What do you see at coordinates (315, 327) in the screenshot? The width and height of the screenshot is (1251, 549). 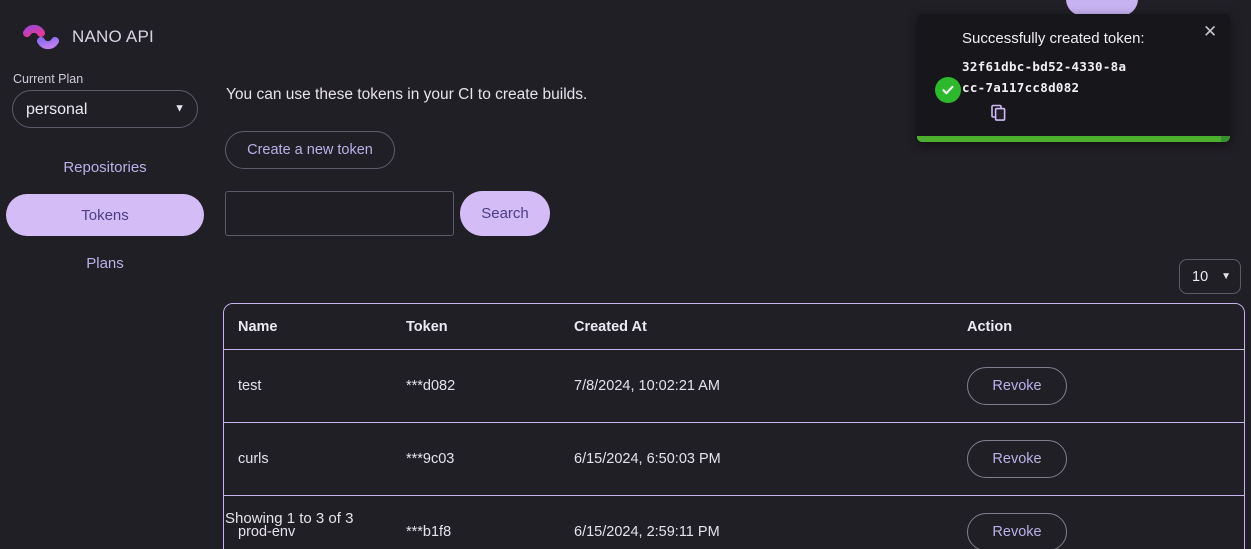 I see `column-header-name: Name` at bounding box center [315, 327].